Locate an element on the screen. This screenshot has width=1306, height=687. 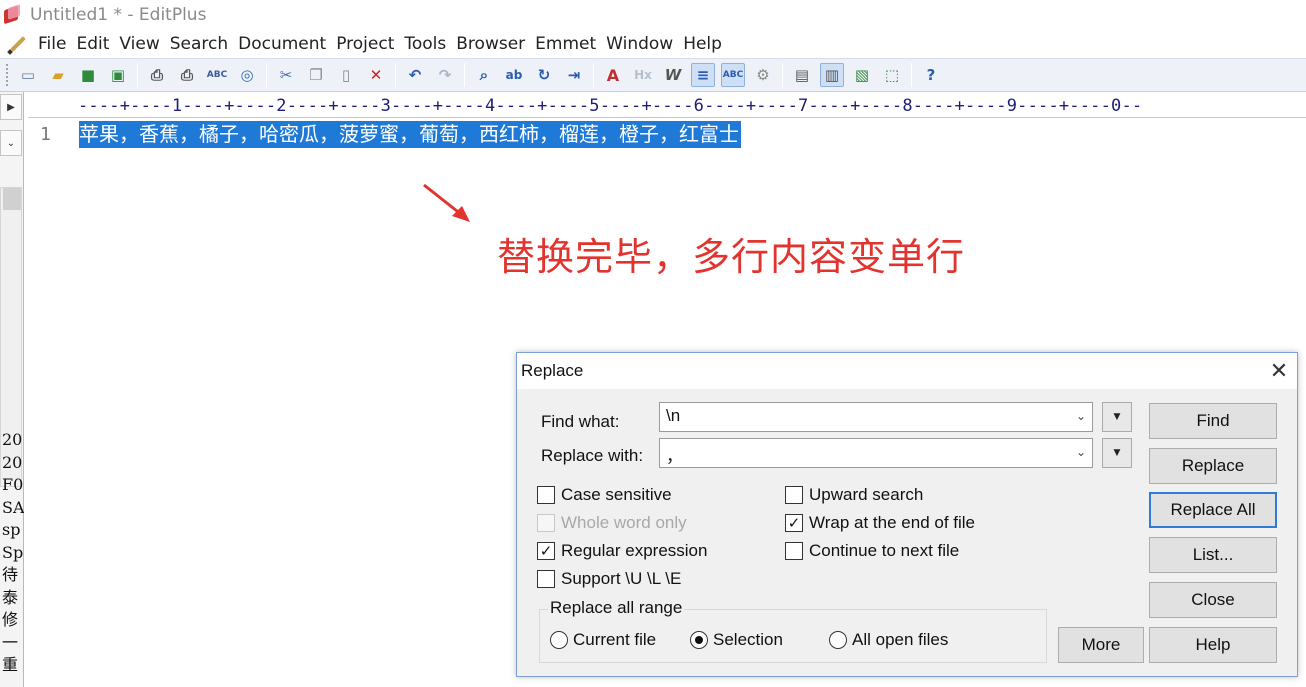
html-toolbar-icon: Hx is located at coordinates (643, 75).